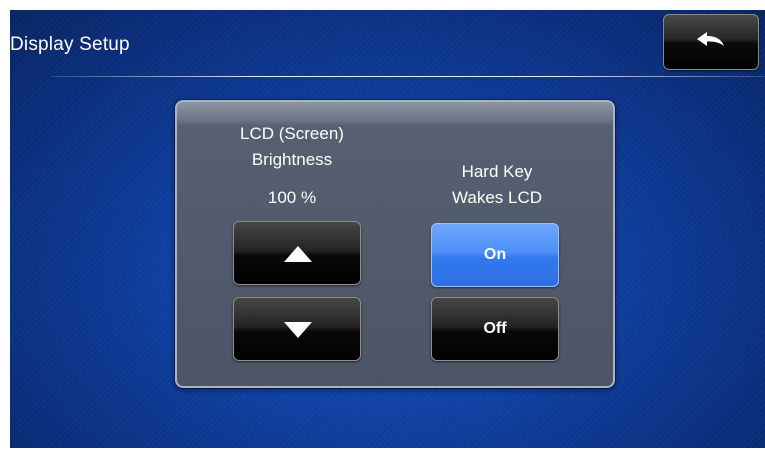 The width and height of the screenshot is (765, 462). Describe the element at coordinates (408, 76) in the screenshot. I see `title-divider` at that location.